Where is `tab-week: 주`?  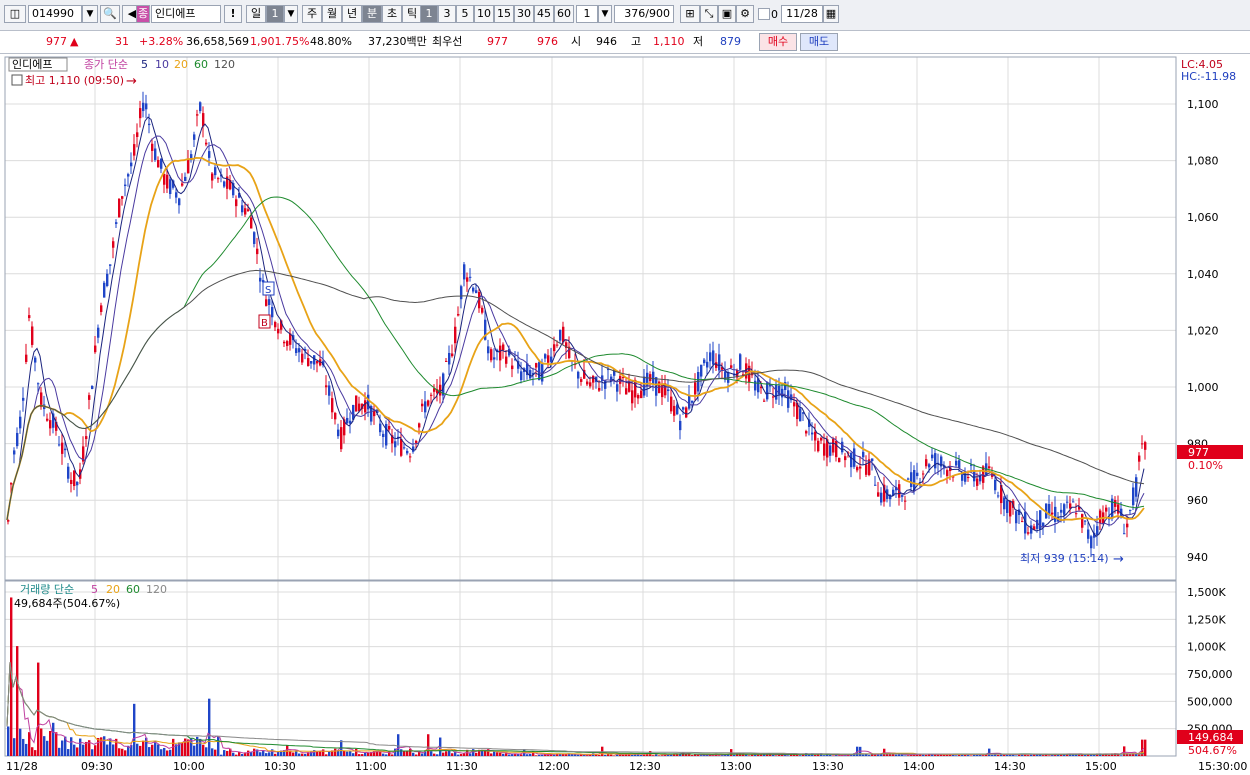
tab-week: 주 is located at coordinates (312, 14).